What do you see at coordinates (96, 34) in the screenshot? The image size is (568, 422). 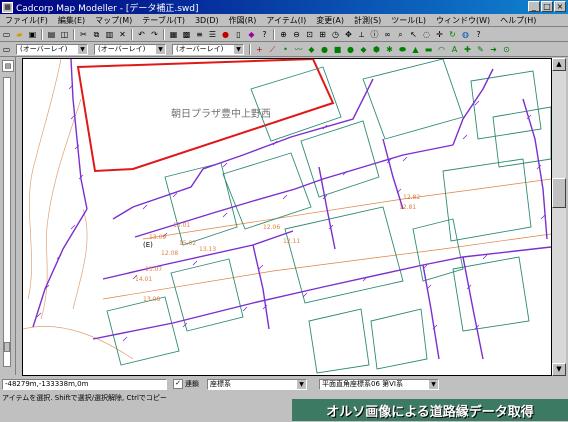 I see `copy-icon: ⧉` at bounding box center [96, 34].